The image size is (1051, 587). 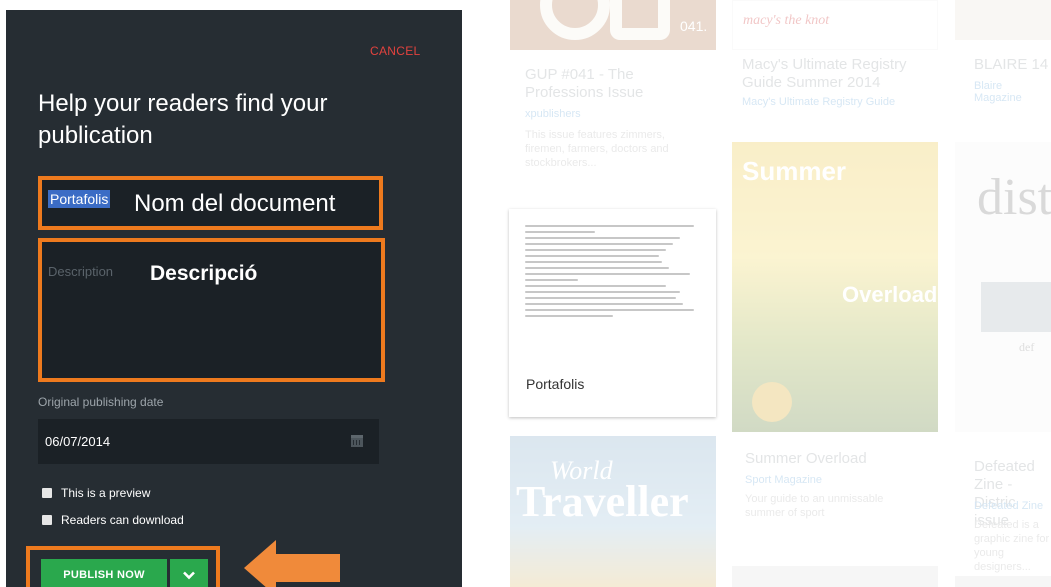 What do you see at coordinates (211, 310) in the screenshot?
I see `description-field-highlight: Description Descripció` at bounding box center [211, 310].